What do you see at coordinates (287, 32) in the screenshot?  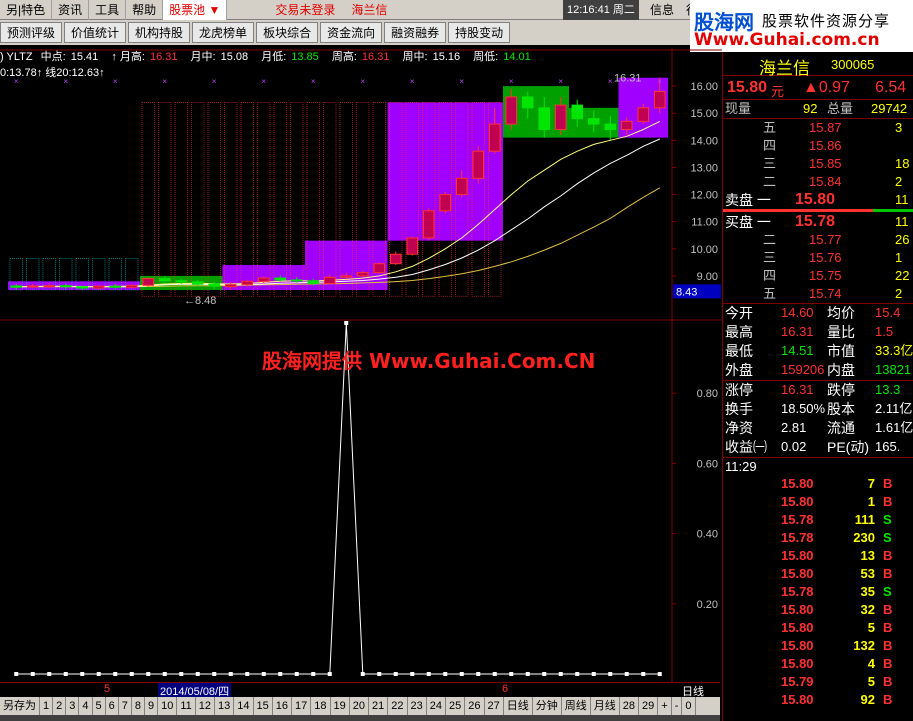 I see `toolbar-sector: 板块综合` at bounding box center [287, 32].